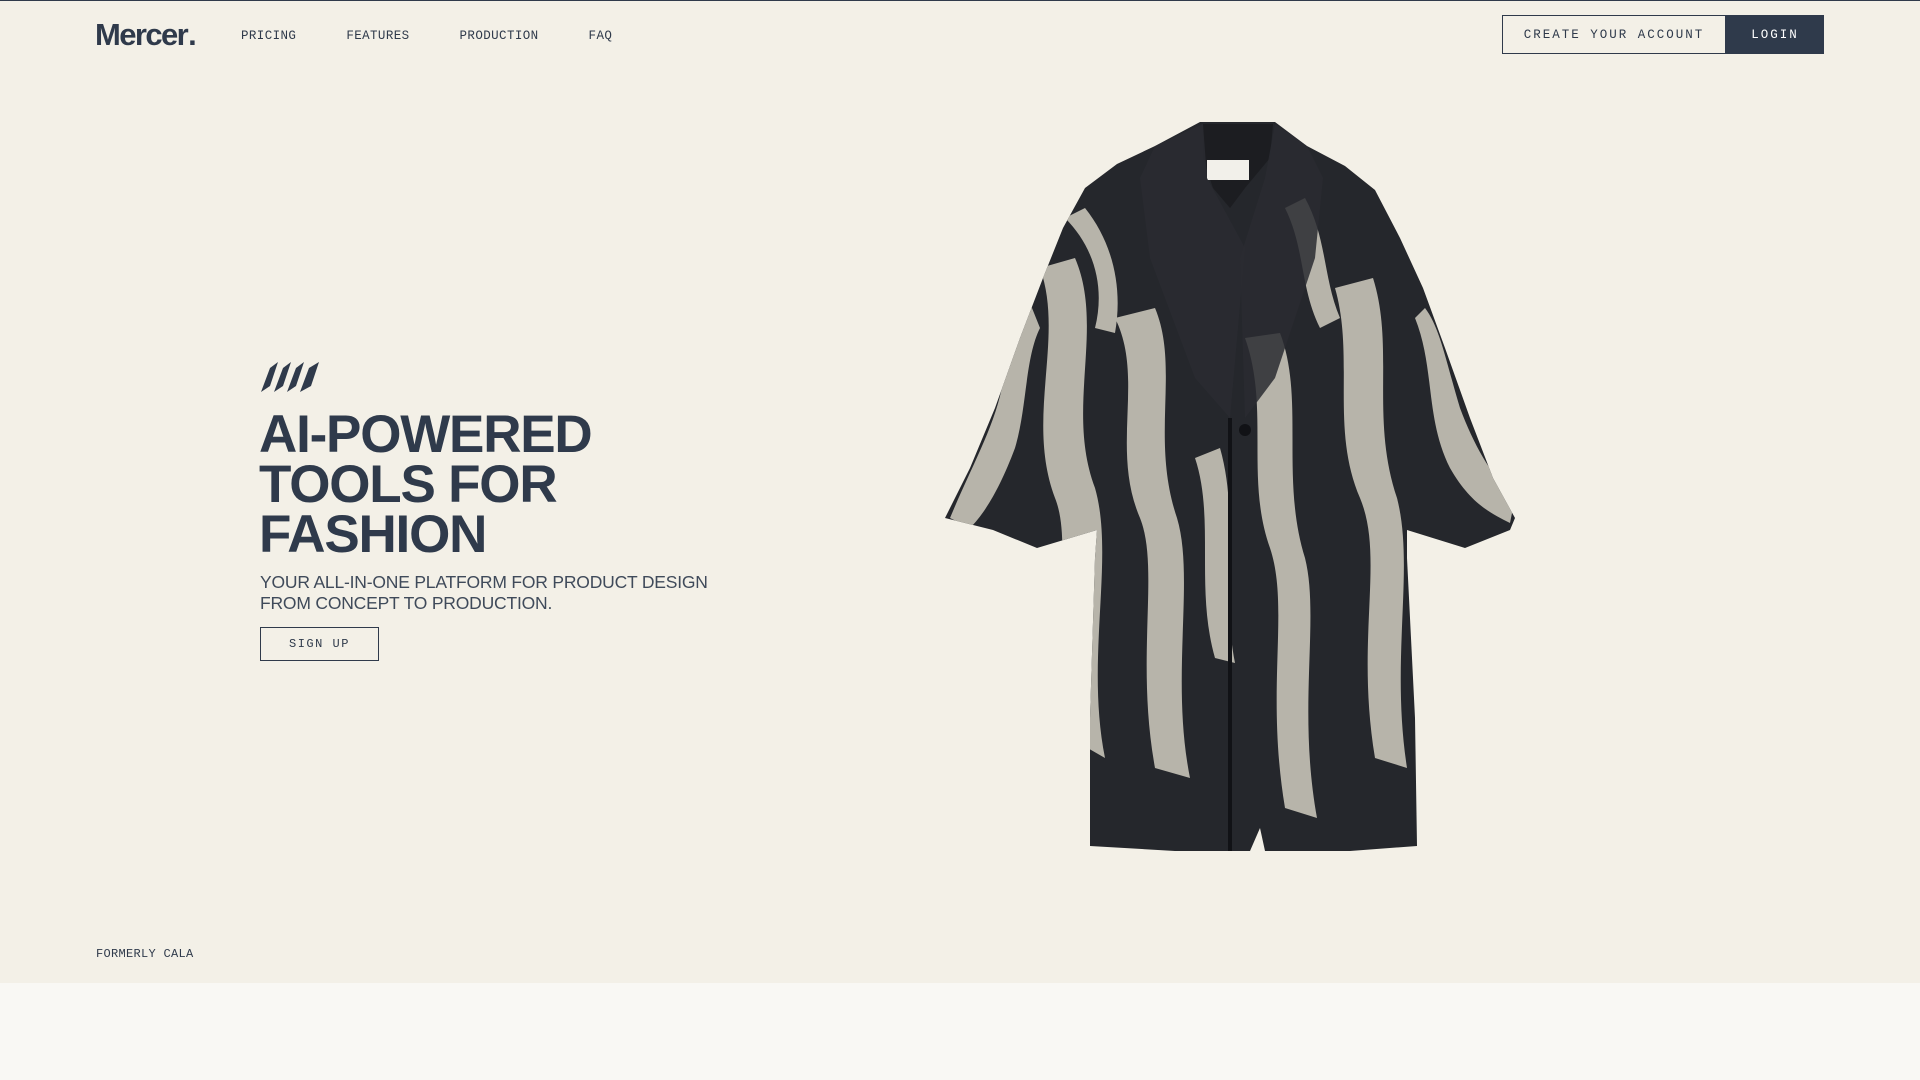  What do you see at coordinates (319, 644) in the screenshot?
I see `sign-up-button: SIGN UP` at bounding box center [319, 644].